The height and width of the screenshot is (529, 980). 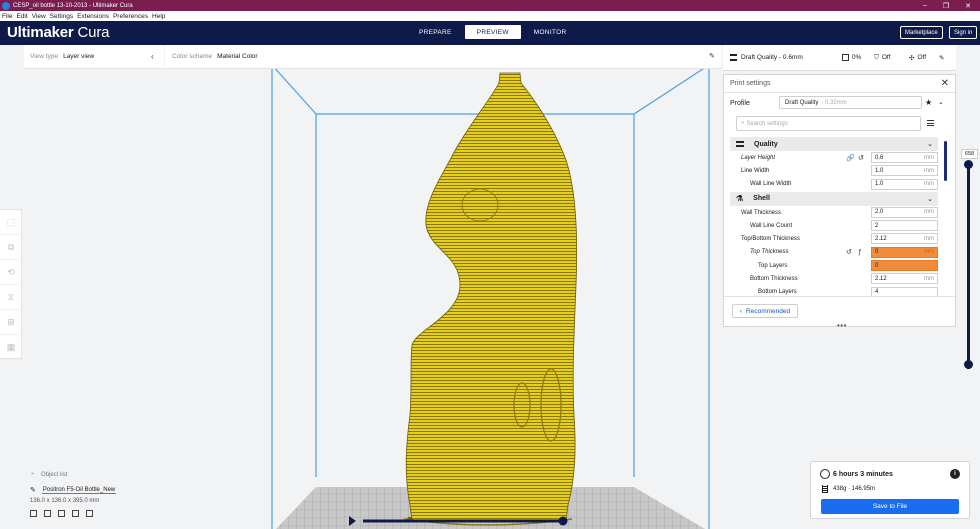 I want to click on top-layers-field: 0, so click(x=904, y=266).